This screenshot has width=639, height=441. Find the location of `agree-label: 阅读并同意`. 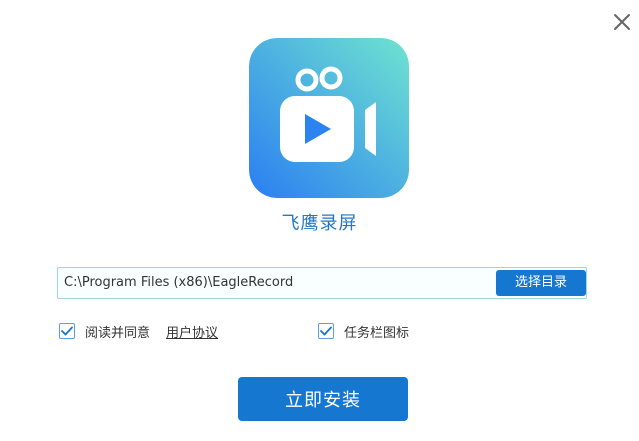

agree-label: 阅读并同意 is located at coordinates (118, 333).